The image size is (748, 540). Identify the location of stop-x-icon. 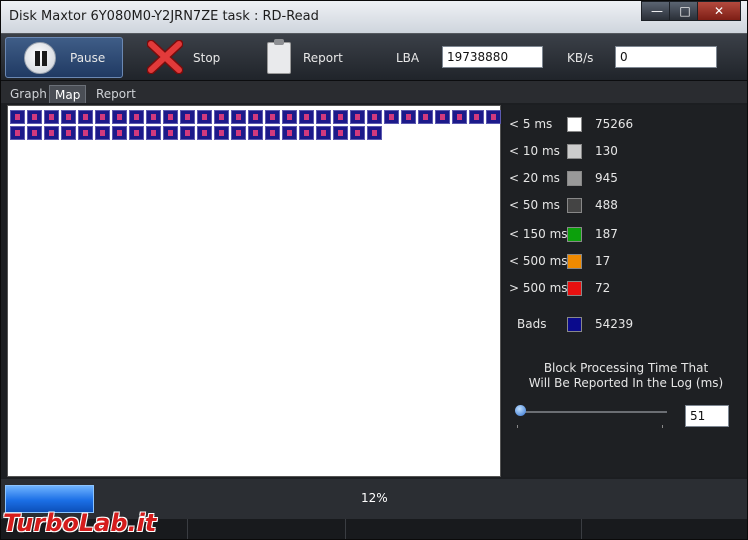
(165, 57).